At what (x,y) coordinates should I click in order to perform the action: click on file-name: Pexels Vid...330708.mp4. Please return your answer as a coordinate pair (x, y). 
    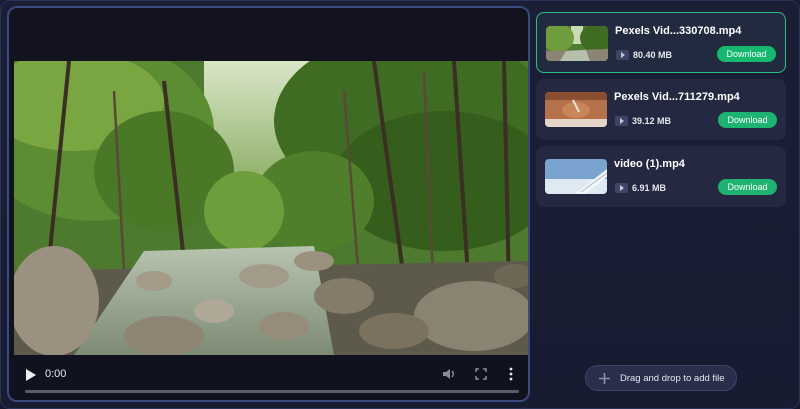
    Looking at the image, I should click on (678, 31).